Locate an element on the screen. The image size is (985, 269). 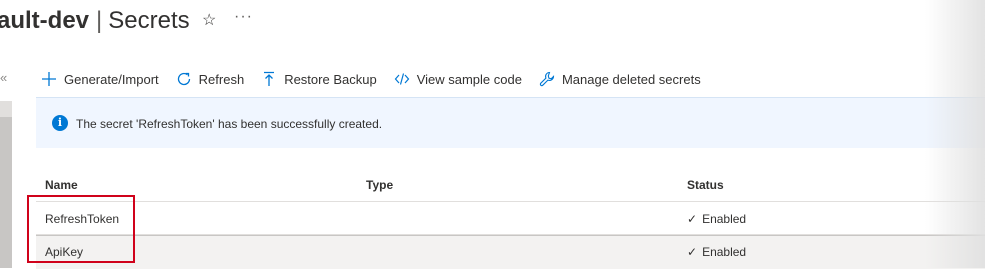
page-header: ault-dev | Secrets is located at coordinates (95, 21).